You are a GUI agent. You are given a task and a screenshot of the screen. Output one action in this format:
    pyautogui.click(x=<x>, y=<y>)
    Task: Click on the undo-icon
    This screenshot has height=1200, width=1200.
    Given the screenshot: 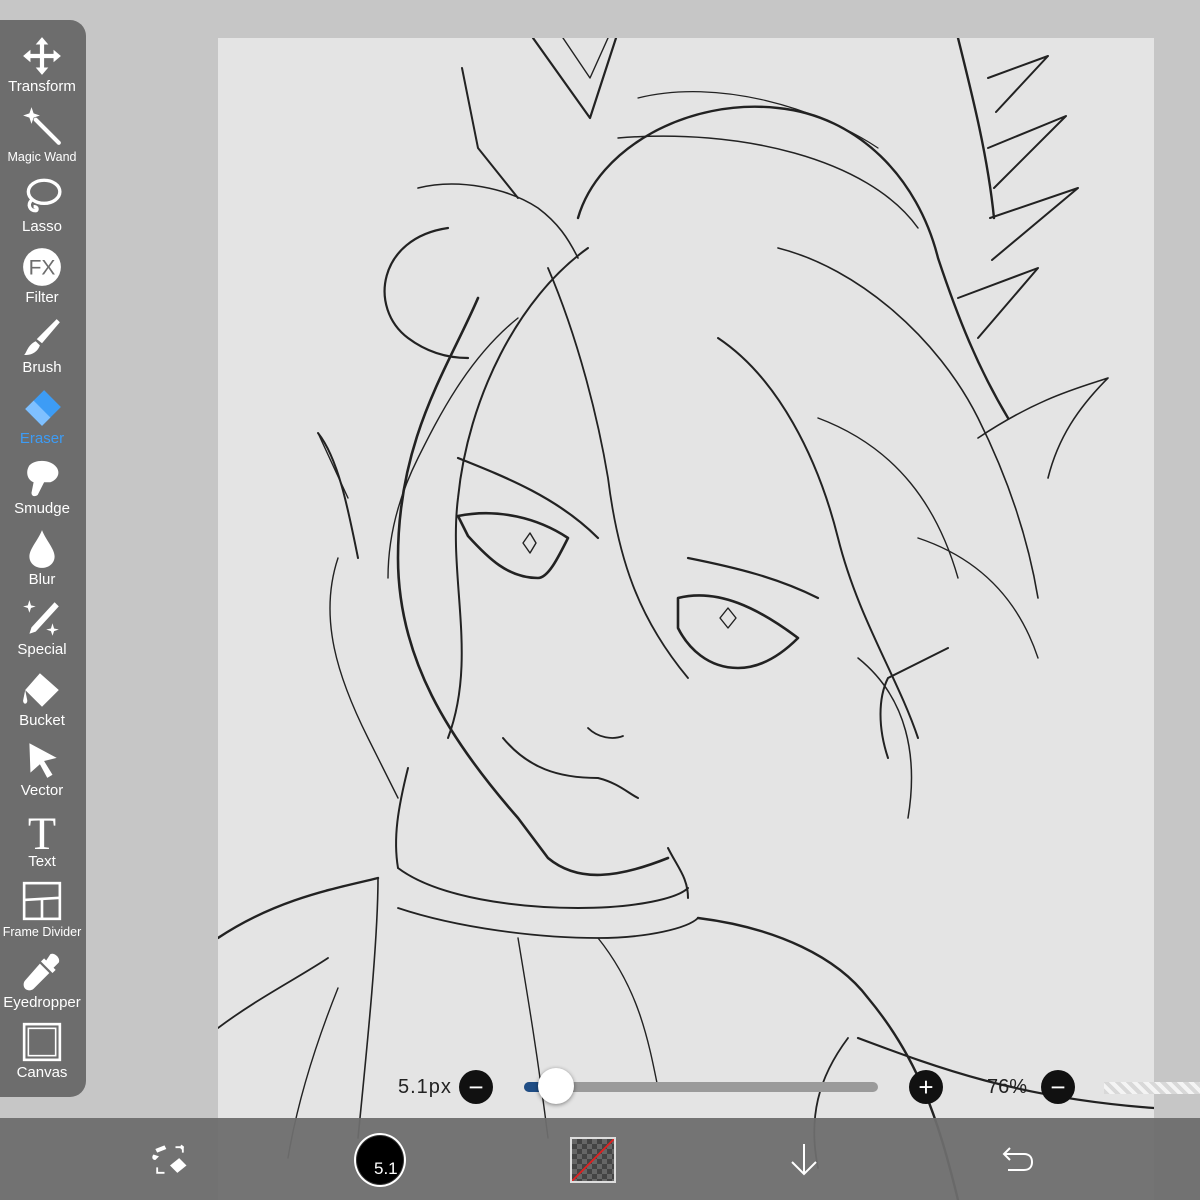 What is the action you would take?
    pyautogui.click(x=1018, y=1159)
    